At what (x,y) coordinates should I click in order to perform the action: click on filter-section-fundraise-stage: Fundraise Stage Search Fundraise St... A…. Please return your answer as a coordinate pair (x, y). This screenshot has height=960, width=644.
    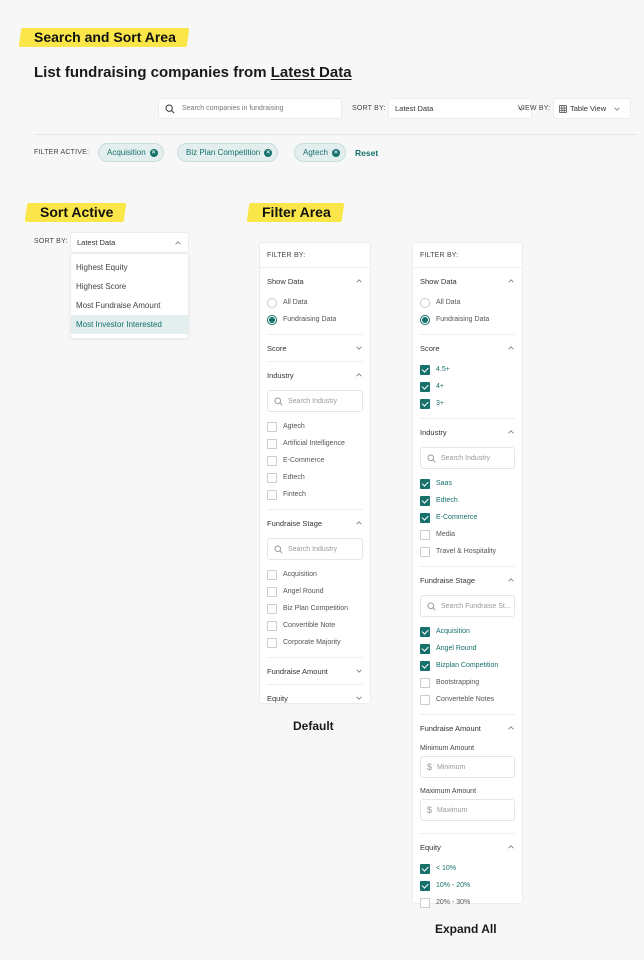
    Looking at the image, I should click on (467, 641).